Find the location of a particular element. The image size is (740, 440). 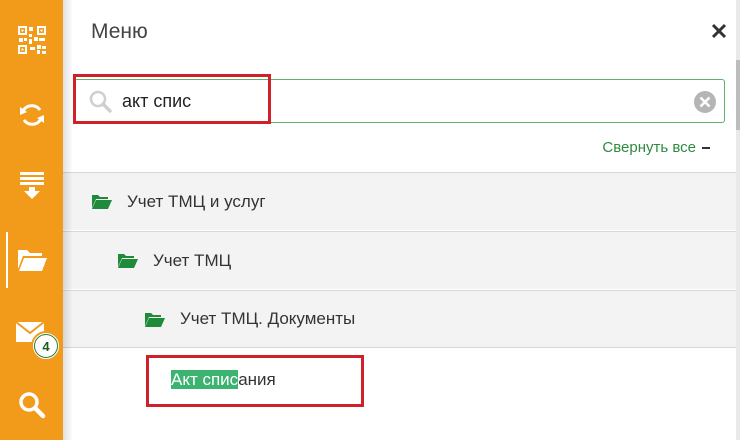

mail-count-badge: 4 is located at coordinates (46, 346).